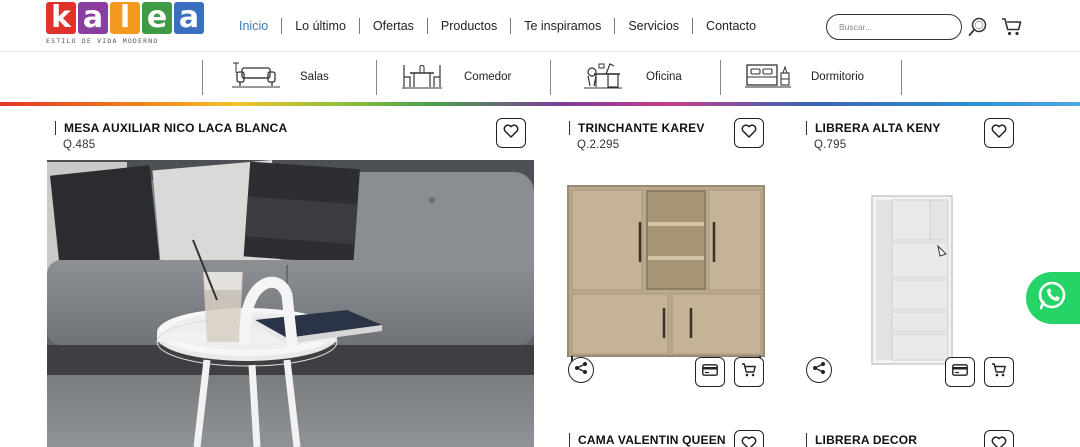  Describe the element at coordinates (873, 128) in the screenshot. I see `product-name: LIBRERA ALTA KENY` at that location.